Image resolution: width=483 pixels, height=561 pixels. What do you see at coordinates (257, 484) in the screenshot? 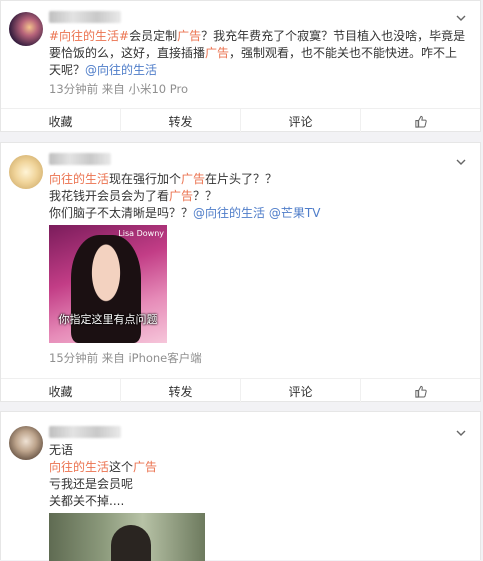
I see `text-line: 亏我还是会员呢` at bounding box center [257, 484].